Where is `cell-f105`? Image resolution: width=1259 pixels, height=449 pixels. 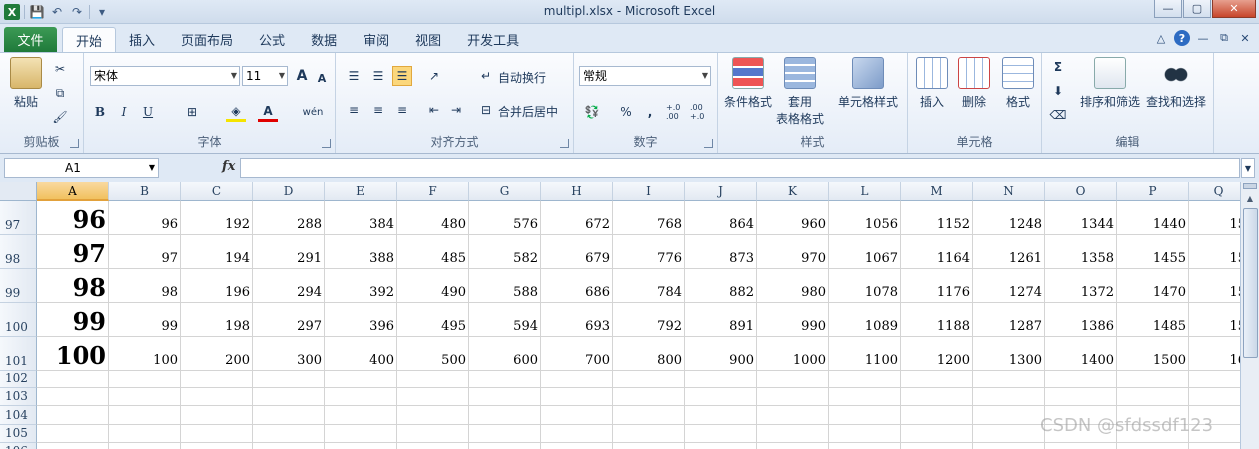 cell-f105 is located at coordinates (433, 434).